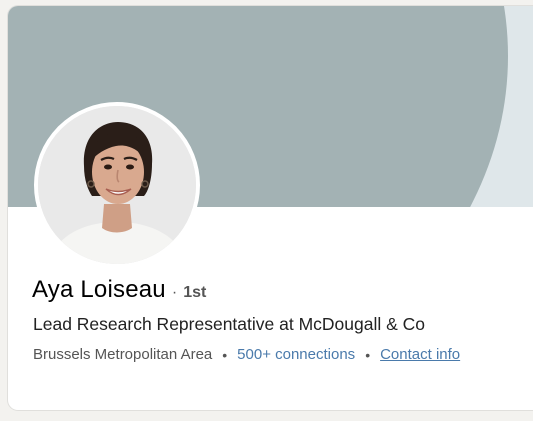 Image resolution: width=533 pixels, height=421 pixels. What do you see at coordinates (296, 354) in the screenshot?
I see `connections-link: 500+ connections` at bounding box center [296, 354].